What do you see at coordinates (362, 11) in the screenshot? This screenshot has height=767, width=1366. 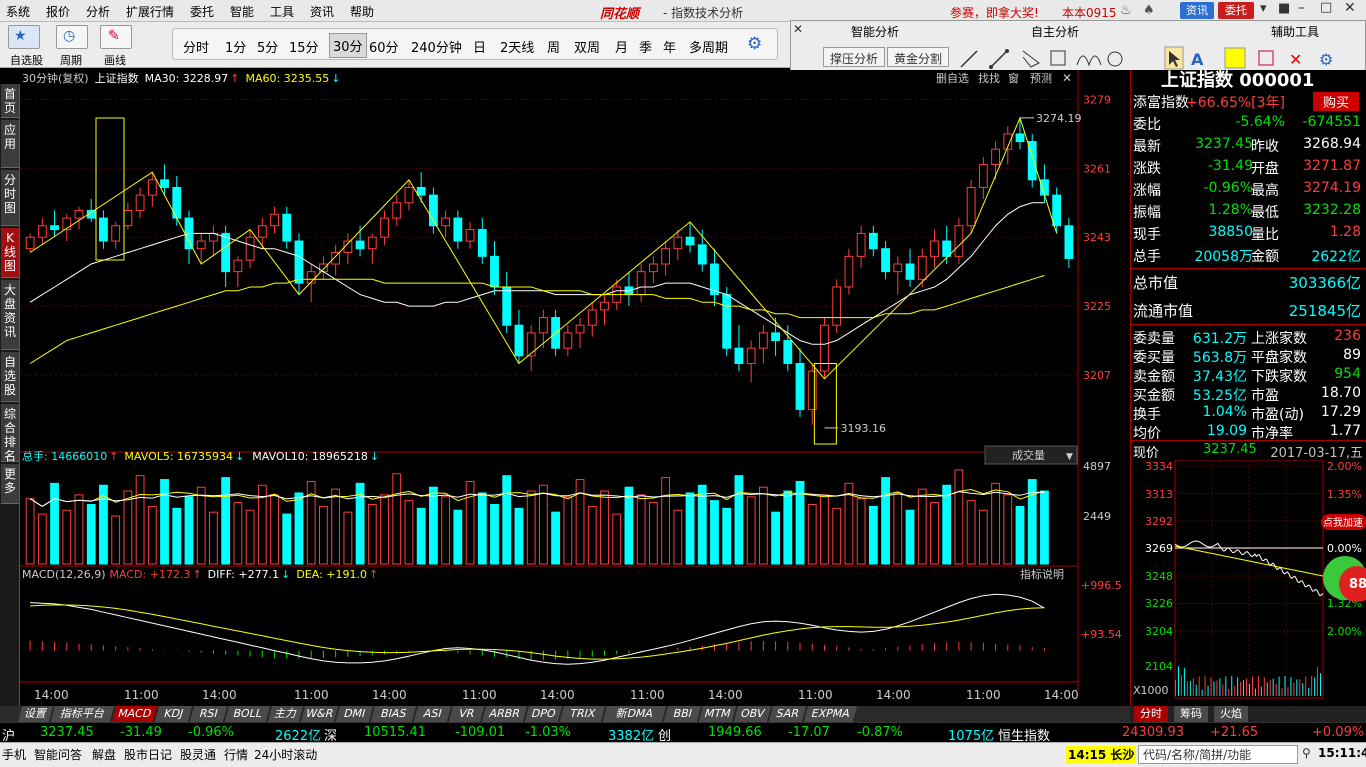 I see `menu-help: 帮助` at bounding box center [362, 11].